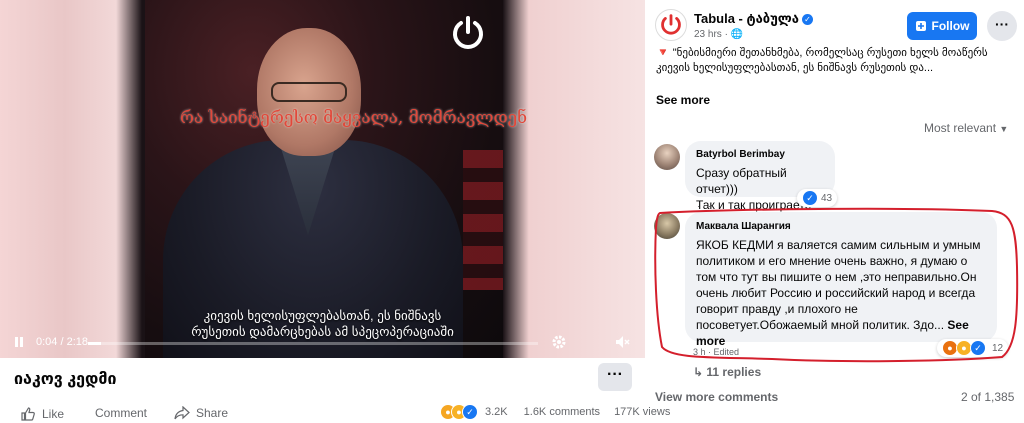 Image resolution: width=1024 pixels, height=423 pixels. What do you see at coordinates (683, 100) in the screenshot?
I see `post-see-more-link: See more` at bounding box center [683, 100].